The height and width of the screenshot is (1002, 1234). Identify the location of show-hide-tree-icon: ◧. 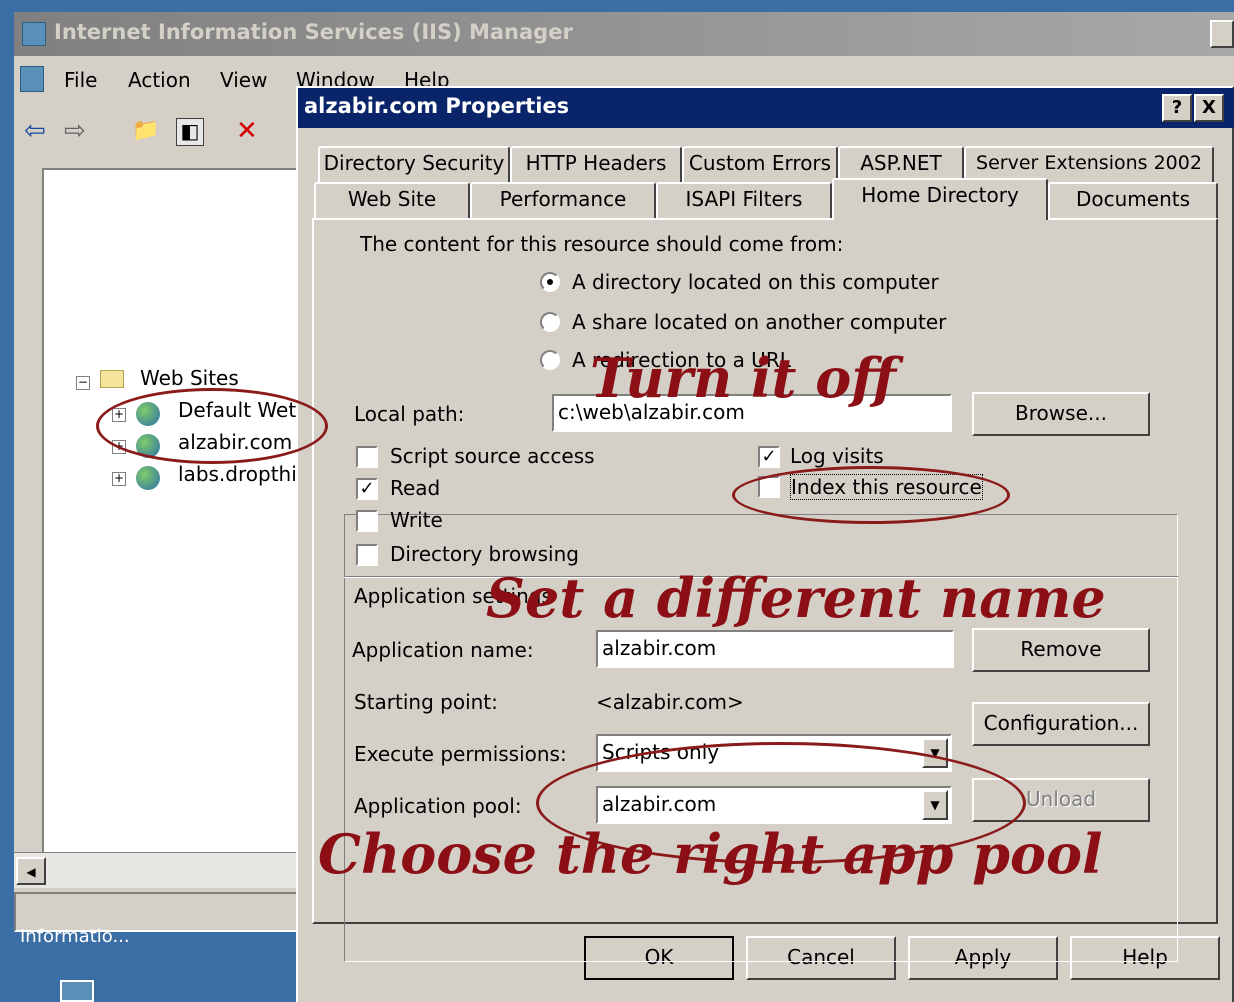
(190, 132).